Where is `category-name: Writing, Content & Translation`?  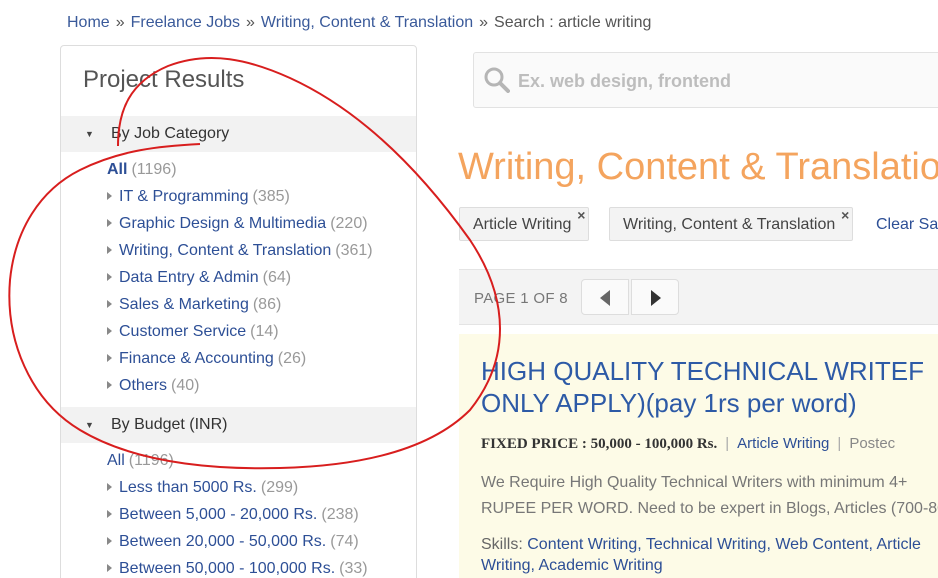
category-name: Writing, Content & Translation is located at coordinates (225, 250).